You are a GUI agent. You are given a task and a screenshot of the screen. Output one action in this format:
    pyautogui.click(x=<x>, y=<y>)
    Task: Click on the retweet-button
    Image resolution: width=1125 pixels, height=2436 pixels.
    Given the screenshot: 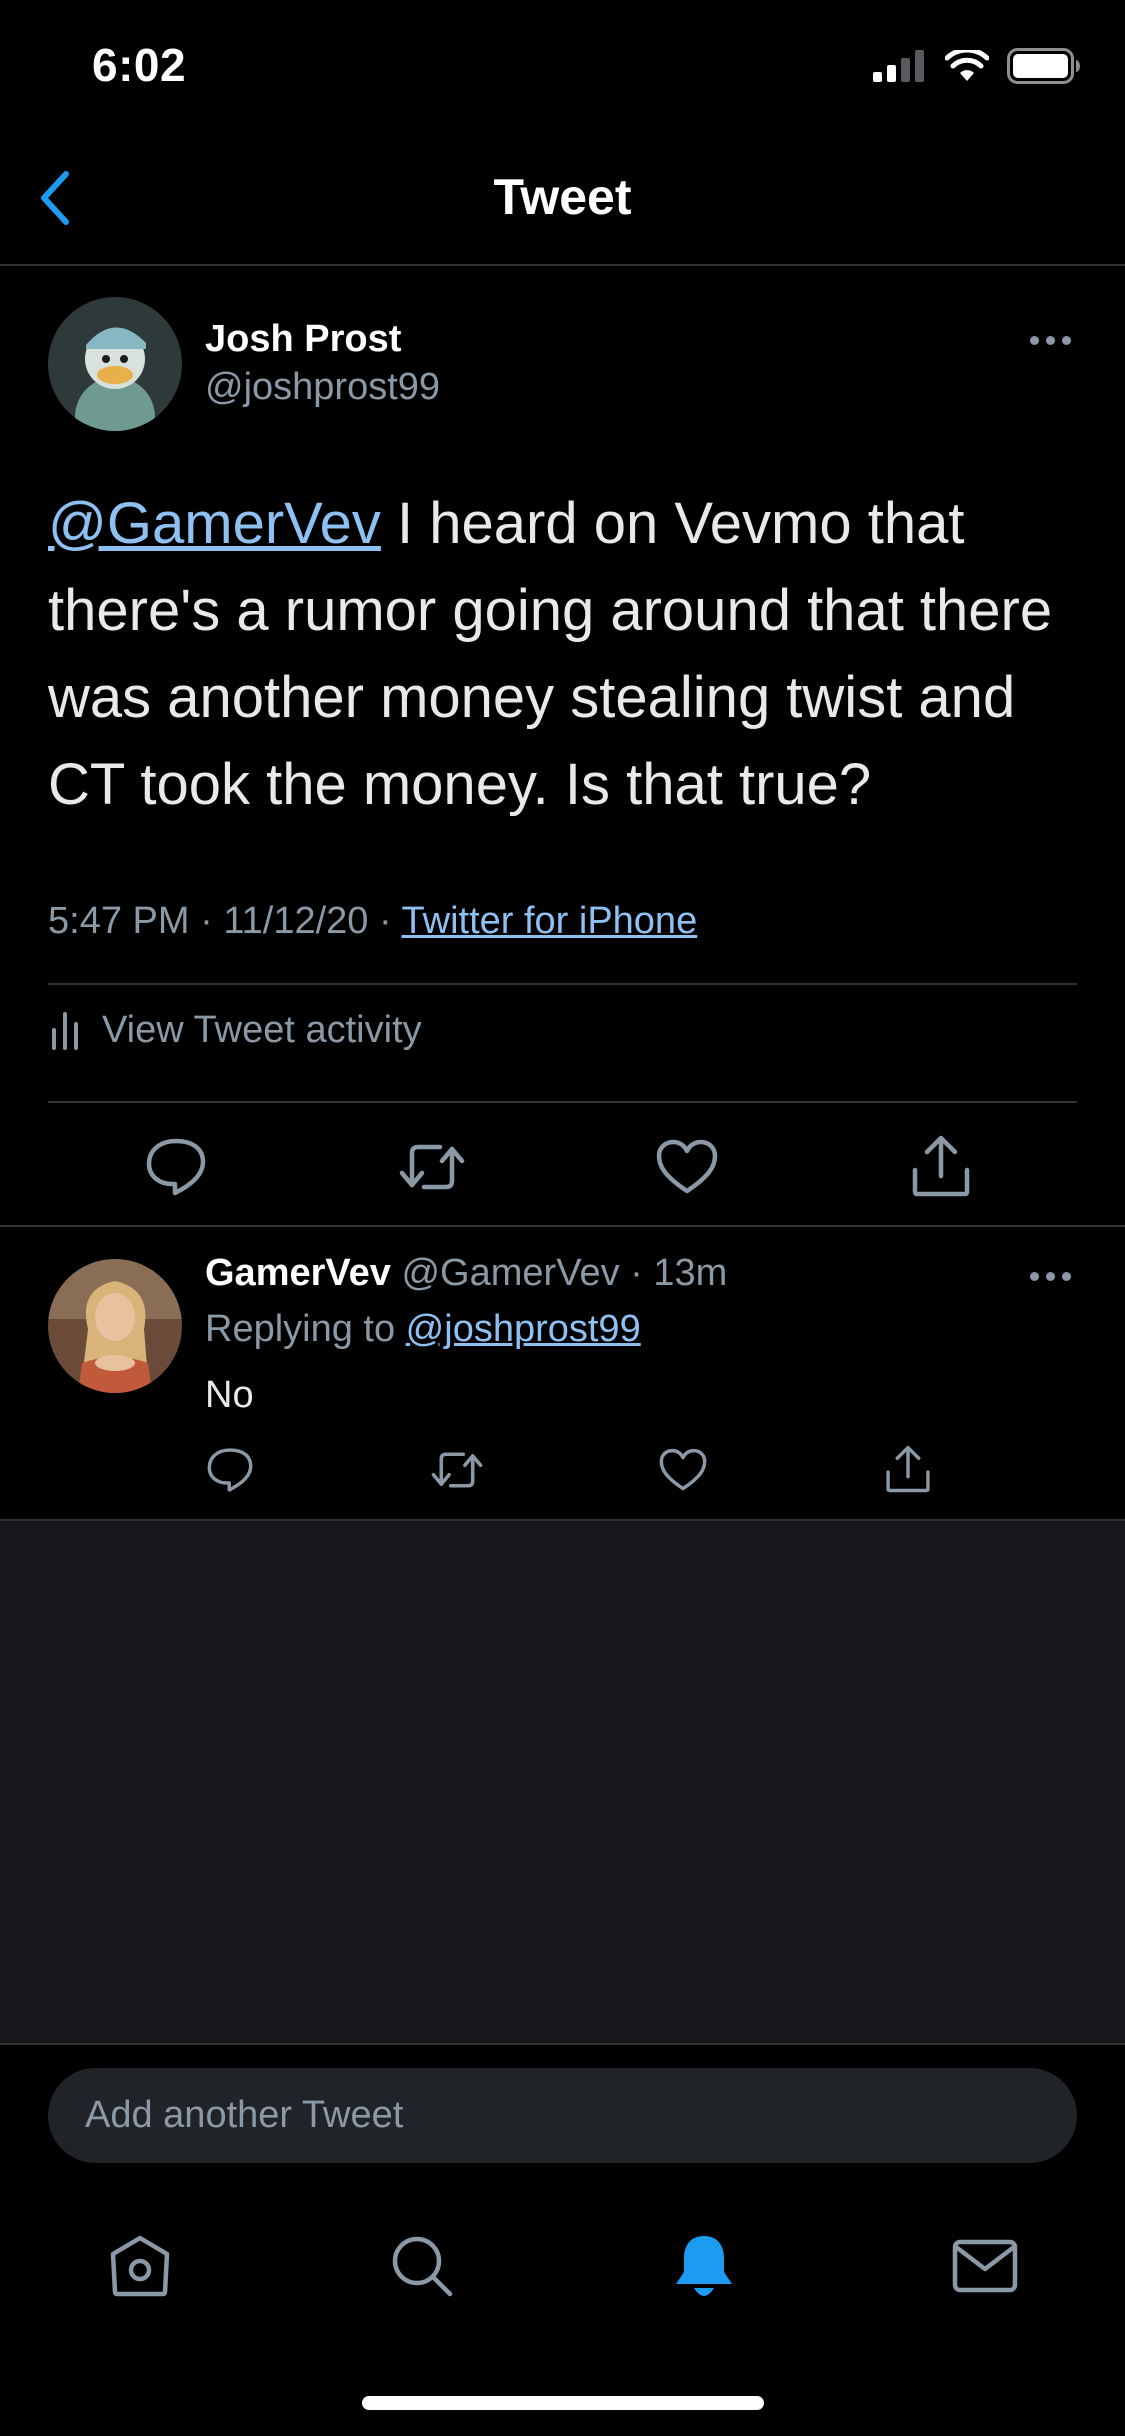 What is the action you would take?
    pyautogui.click(x=432, y=1167)
    